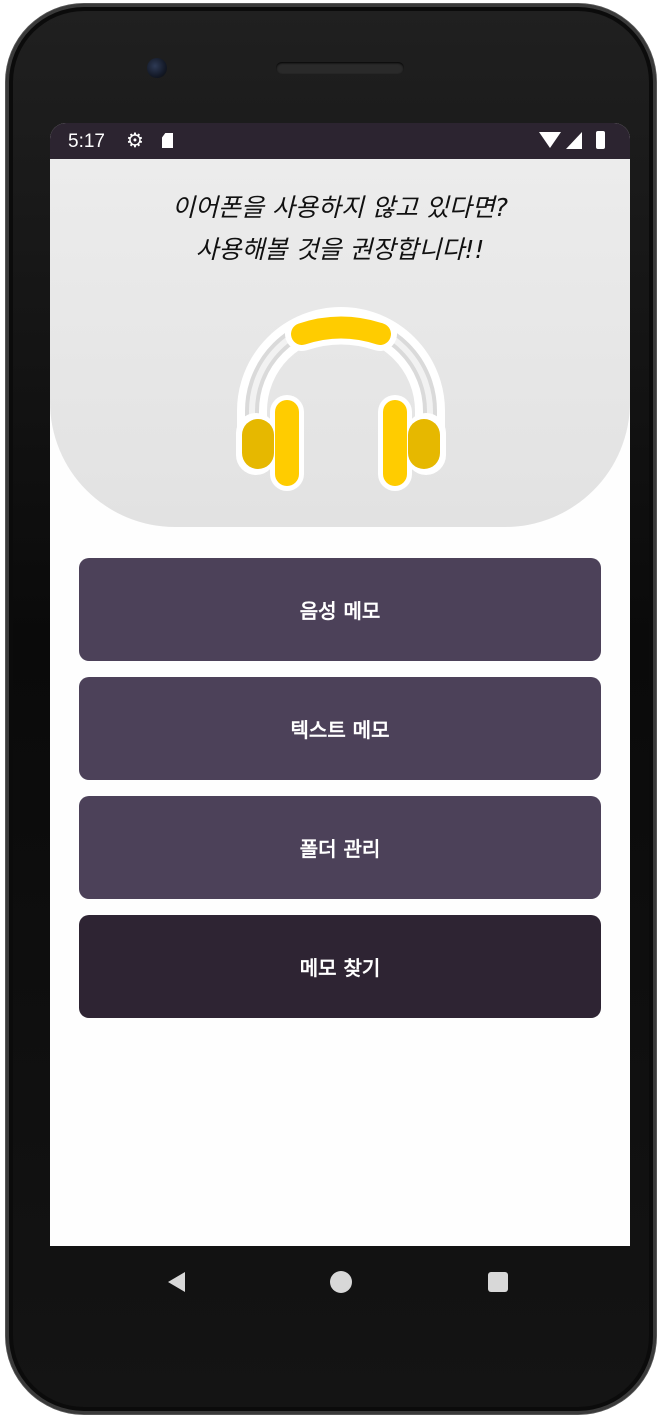 The height and width of the screenshot is (1418, 661). What do you see at coordinates (340, 207) in the screenshot?
I see `headline-line-1: 이어폰을 사용하지 않고 있다면?` at bounding box center [340, 207].